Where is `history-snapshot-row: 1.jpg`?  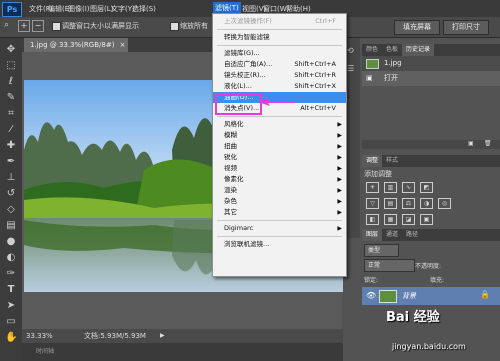
history-snapshot-row: 1.jpg is located at coordinates (431, 63).